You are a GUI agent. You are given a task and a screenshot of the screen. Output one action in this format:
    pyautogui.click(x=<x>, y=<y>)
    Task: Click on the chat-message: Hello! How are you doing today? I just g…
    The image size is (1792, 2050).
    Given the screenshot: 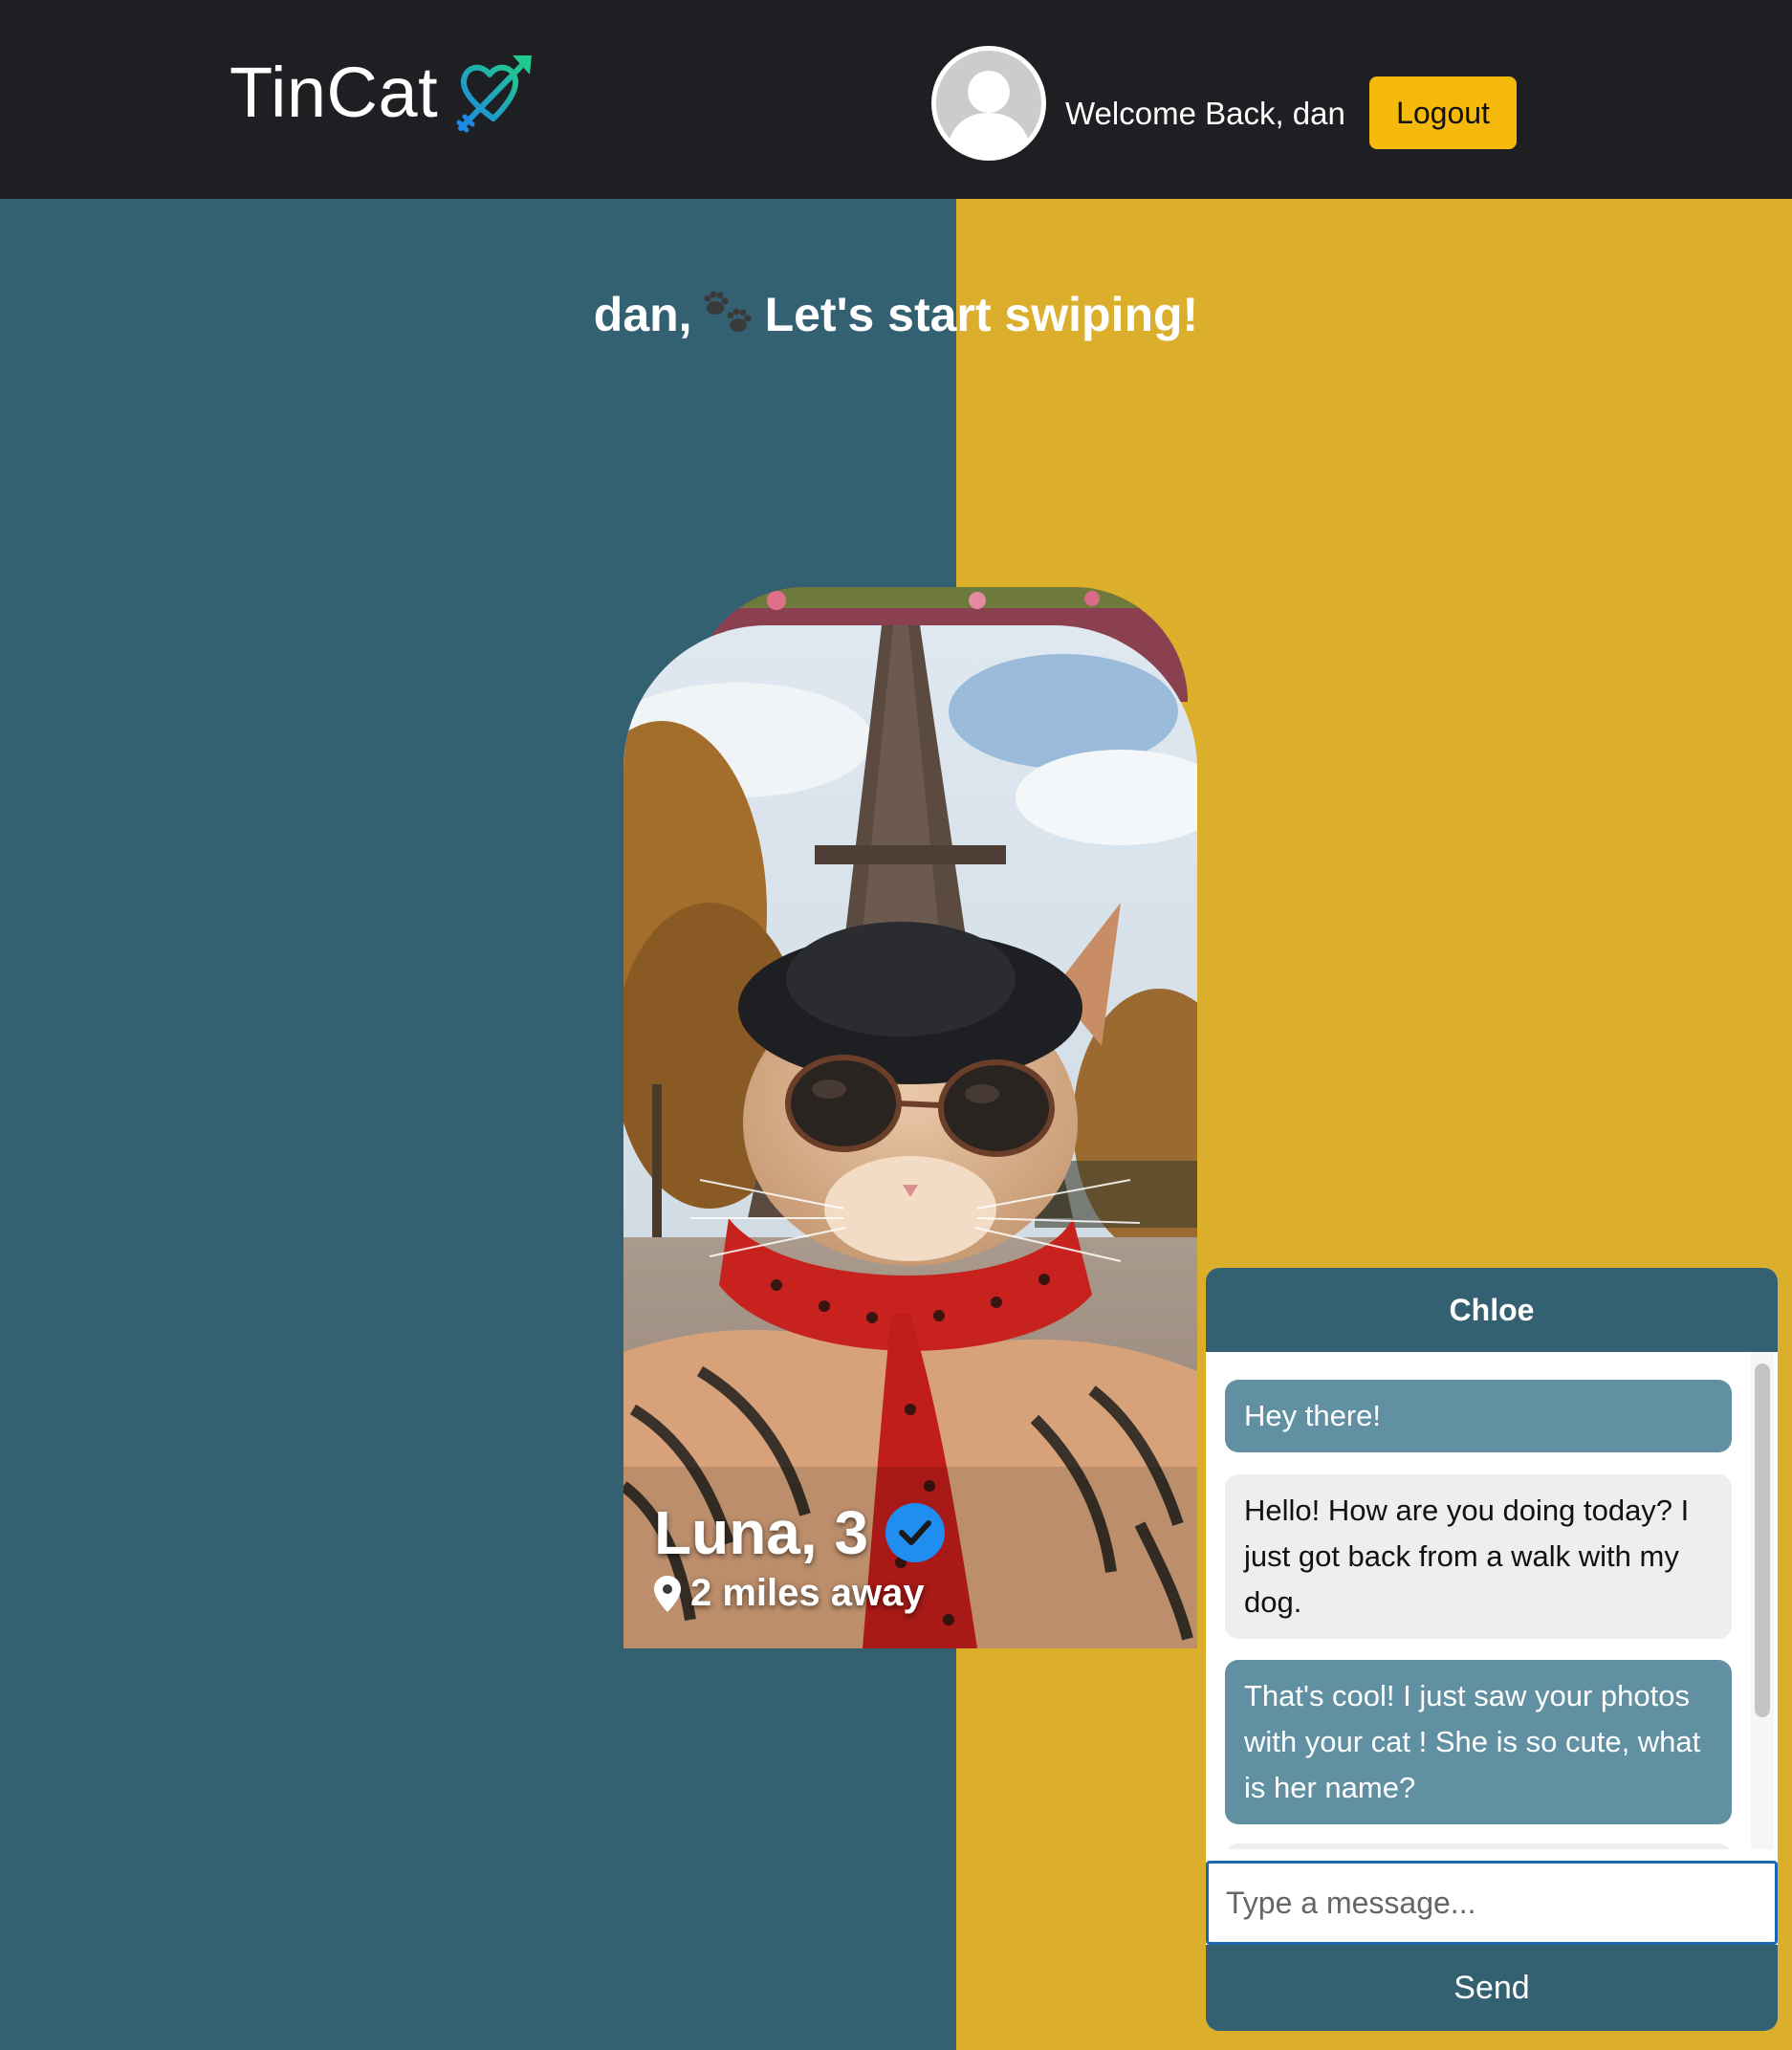 What is the action you would take?
    pyautogui.click(x=1478, y=1556)
    